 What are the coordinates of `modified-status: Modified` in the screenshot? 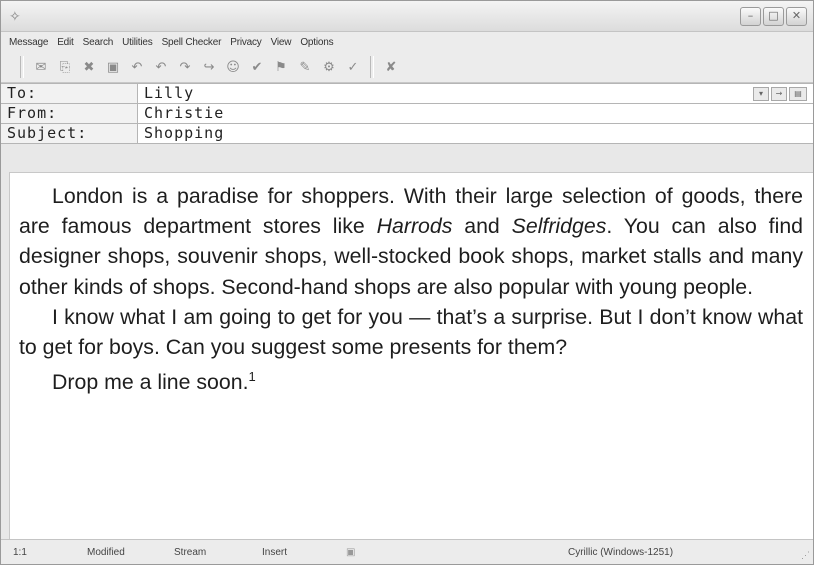 It's located at (106, 552).